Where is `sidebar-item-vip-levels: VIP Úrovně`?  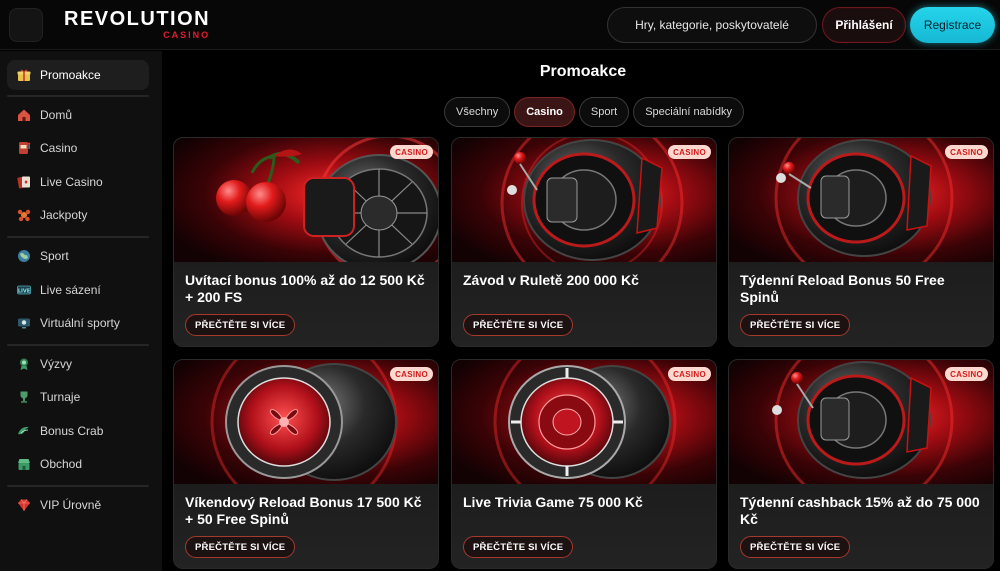
sidebar-item-vip-levels: VIP Úrovně is located at coordinates (78, 505).